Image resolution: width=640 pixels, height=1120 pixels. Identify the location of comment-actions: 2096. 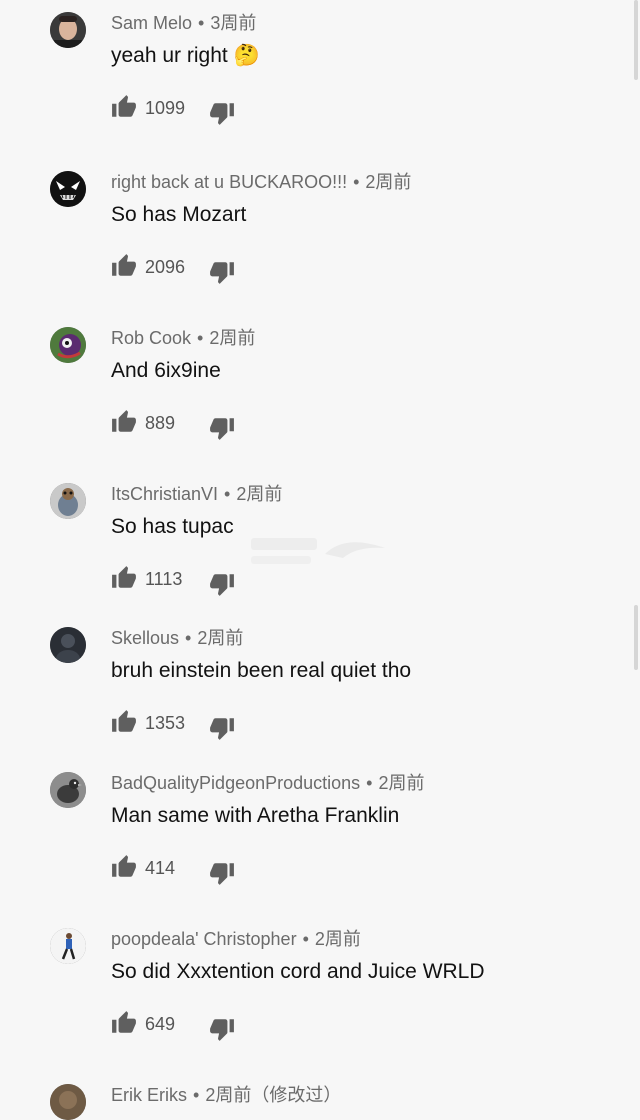
(181, 269).